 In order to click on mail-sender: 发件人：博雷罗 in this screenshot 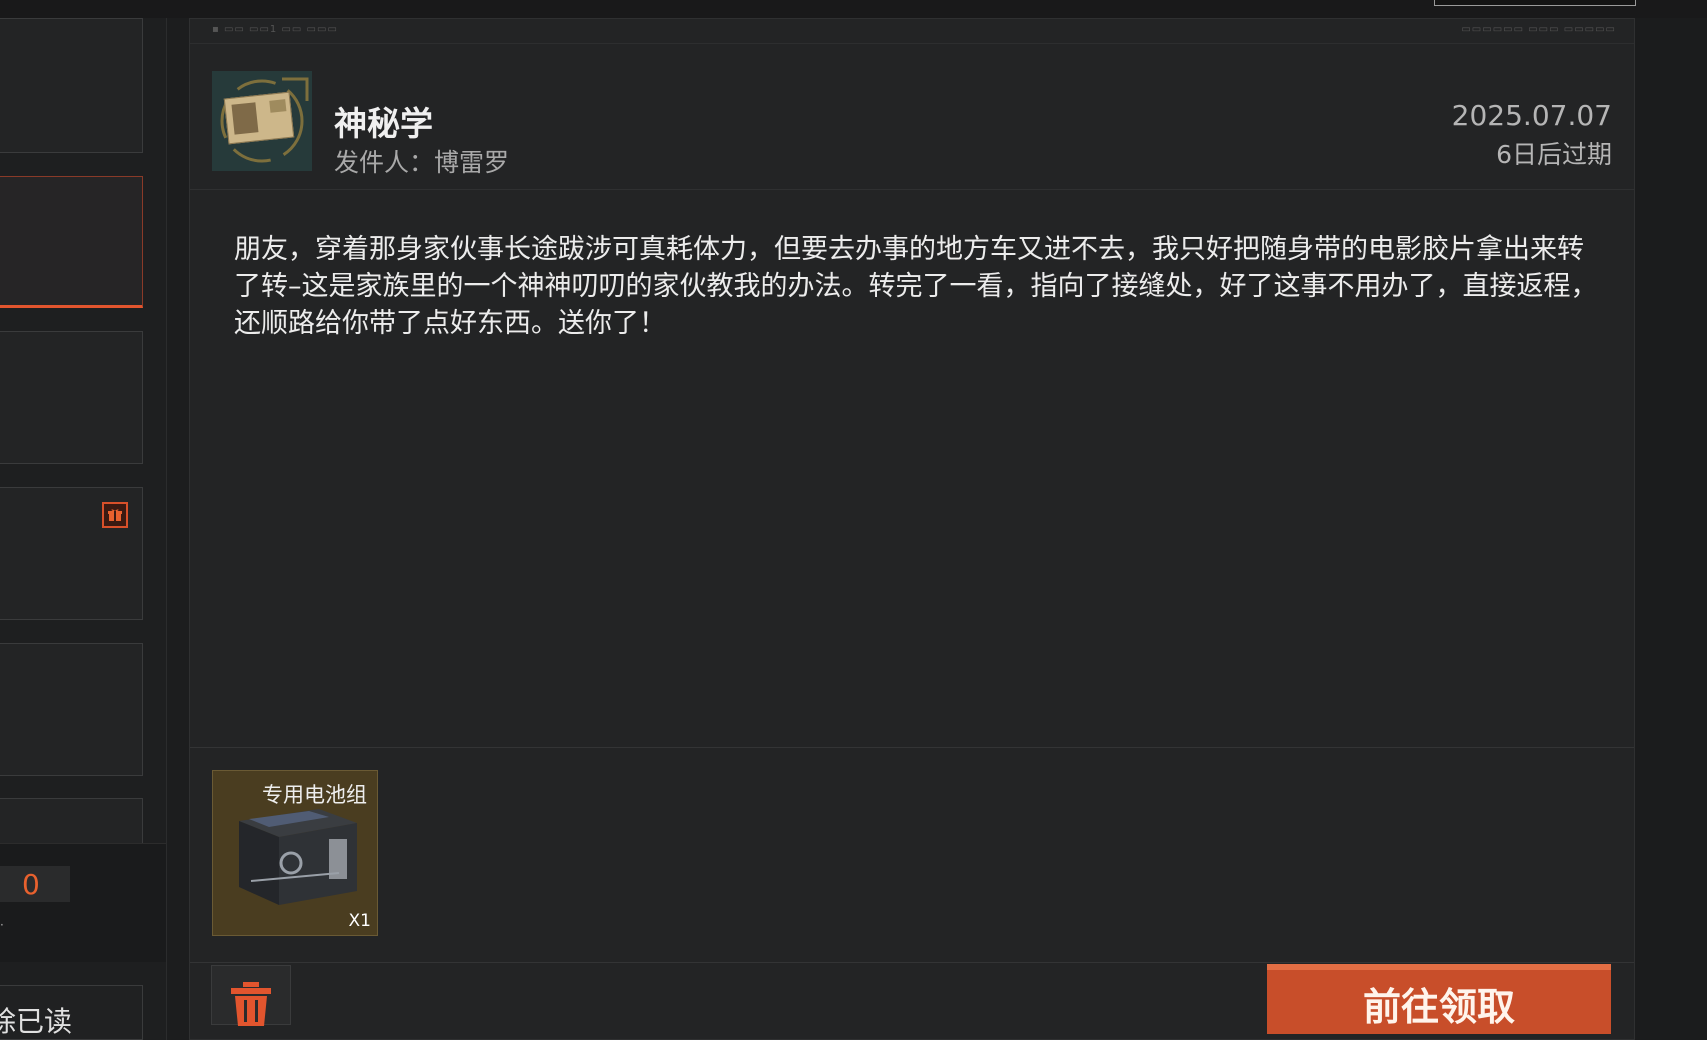, I will do `click(422, 162)`.